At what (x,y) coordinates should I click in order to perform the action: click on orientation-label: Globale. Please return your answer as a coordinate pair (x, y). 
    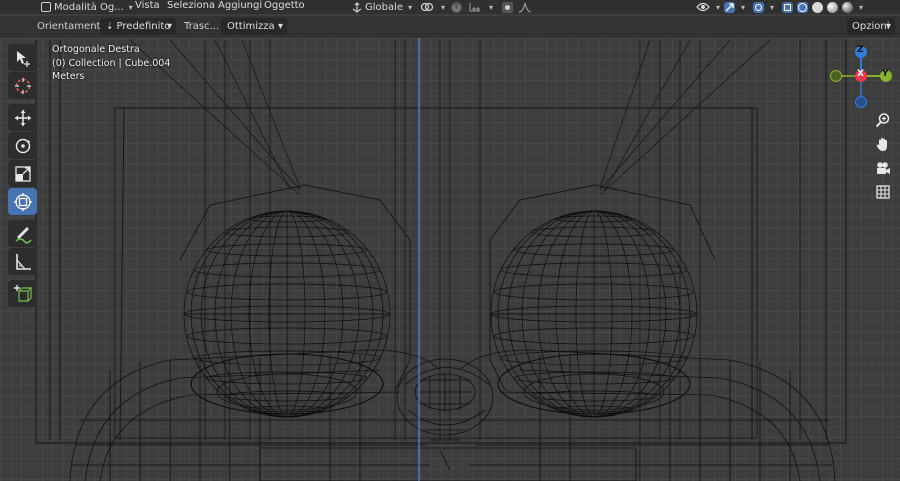
    Looking at the image, I should click on (384, 7).